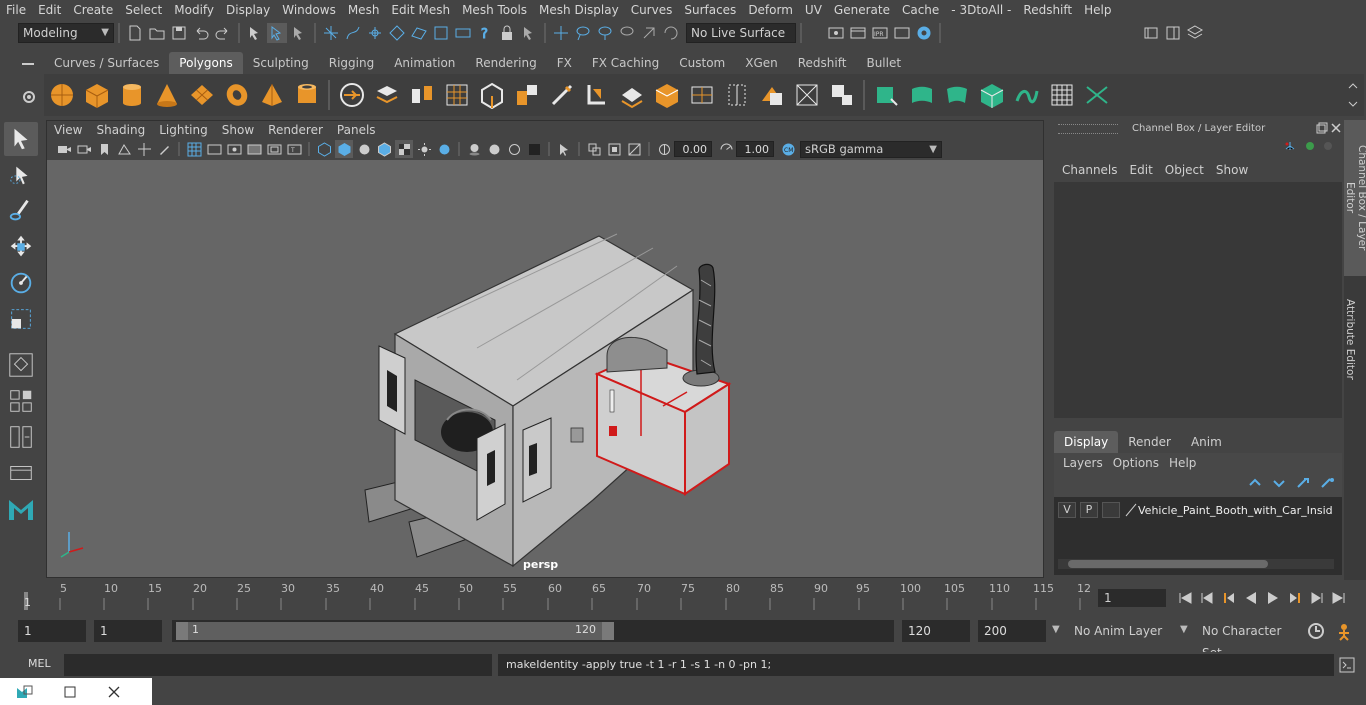  Describe the element at coordinates (444, 149) in the screenshot. I see `shadows-icon` at that location.